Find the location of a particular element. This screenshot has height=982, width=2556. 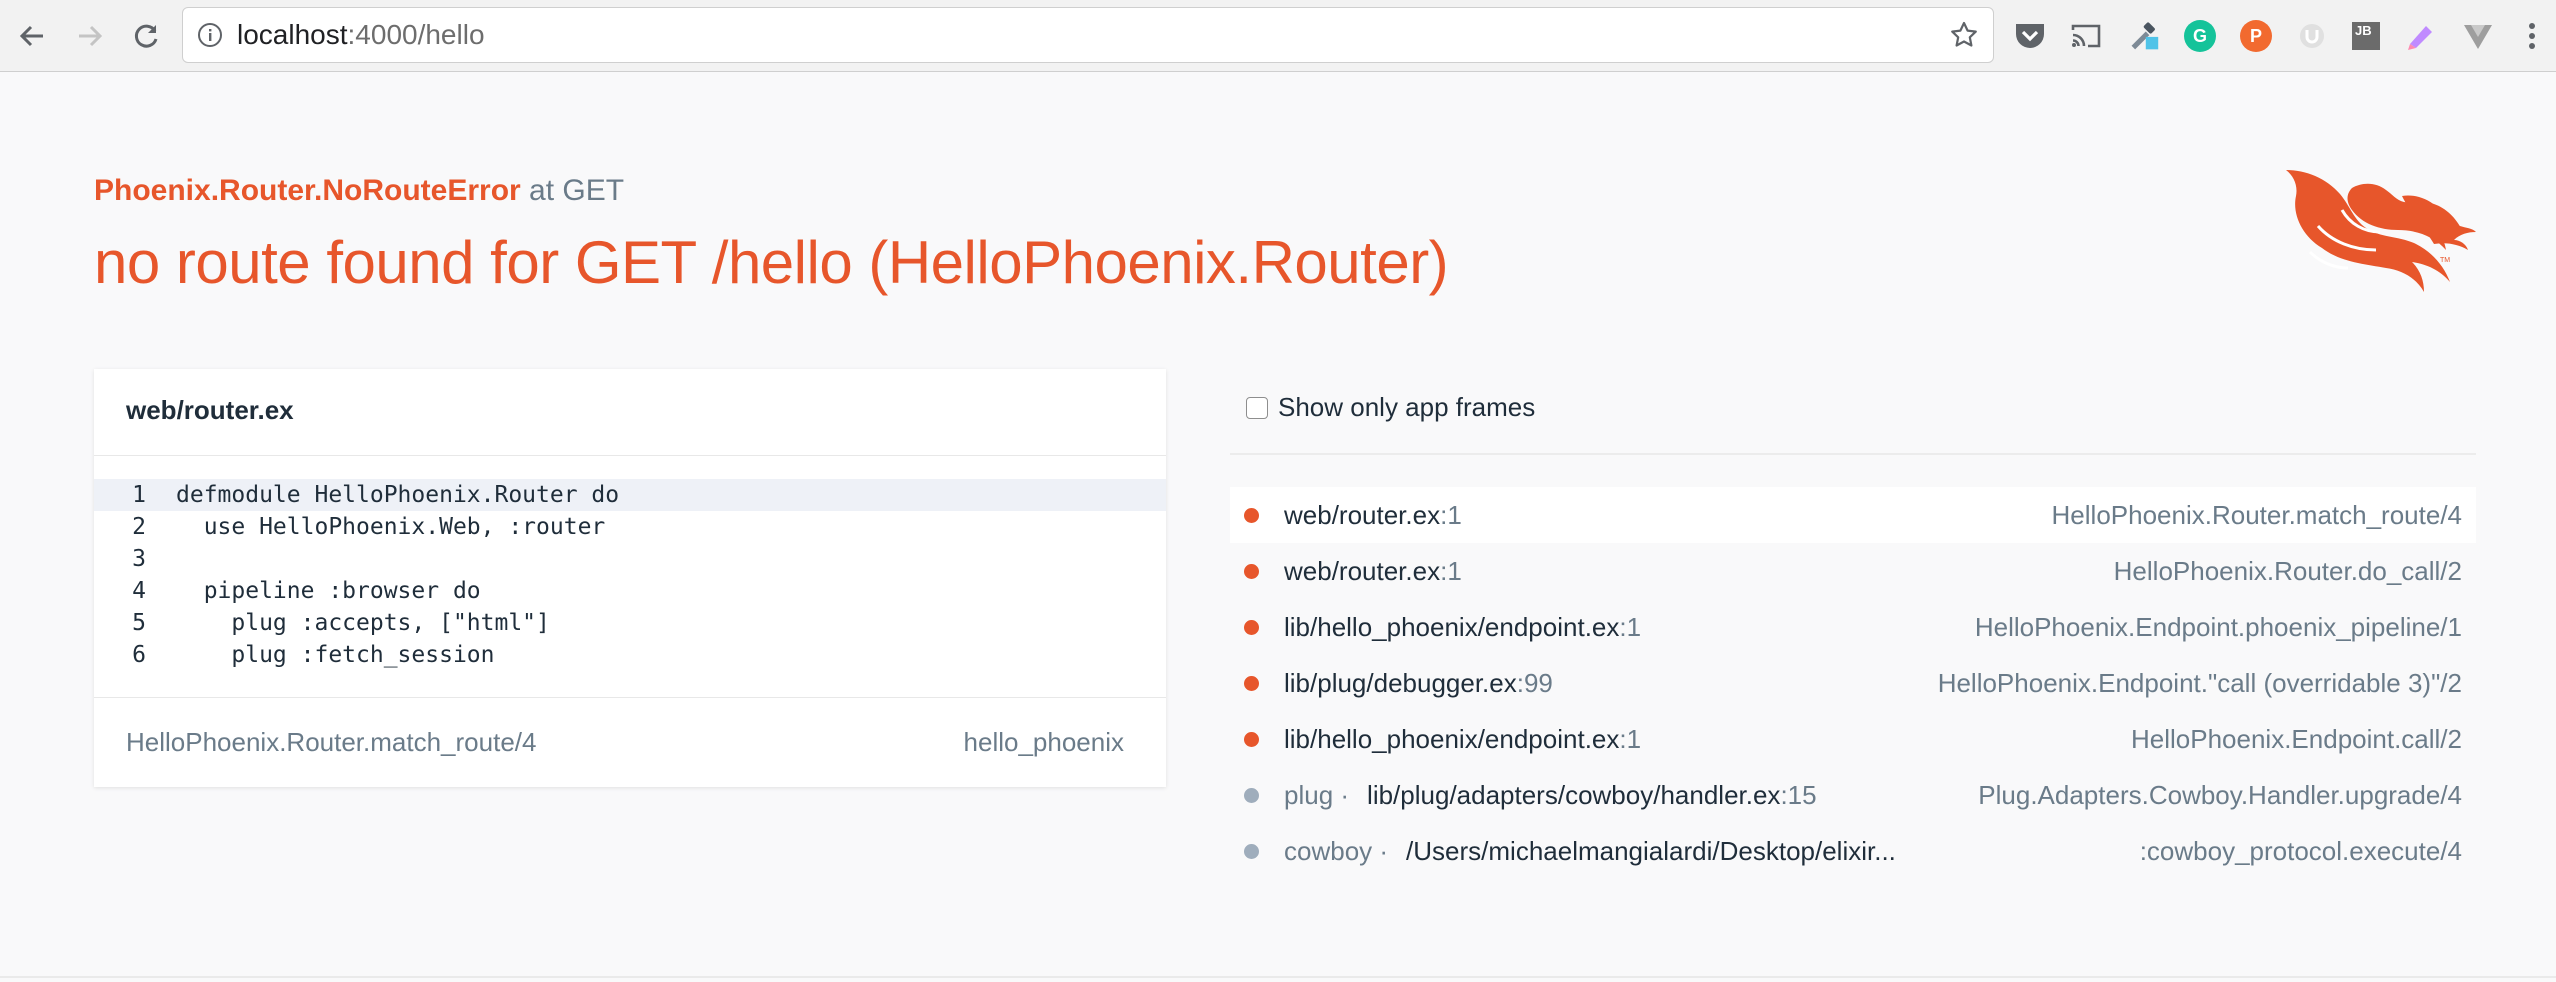

frame-function: HelloPhoenix.Router.match_route/4 is located at coordinates (2256, 515).